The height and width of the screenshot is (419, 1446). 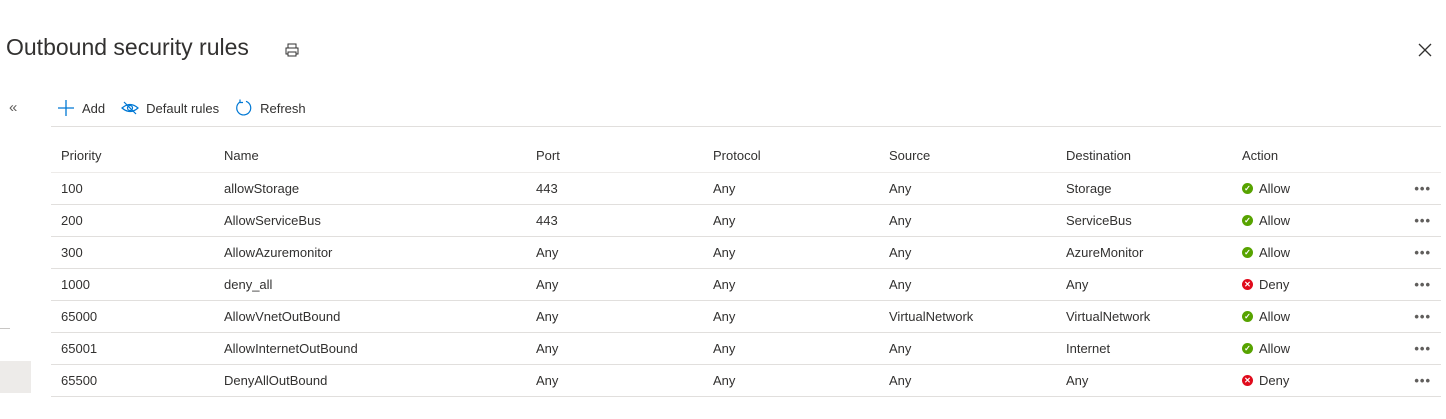 What do you see at coordinates (370, 220) in the screenshot?
I see `cell-name: AllowServiceBus` at bounding box center [370, 220].